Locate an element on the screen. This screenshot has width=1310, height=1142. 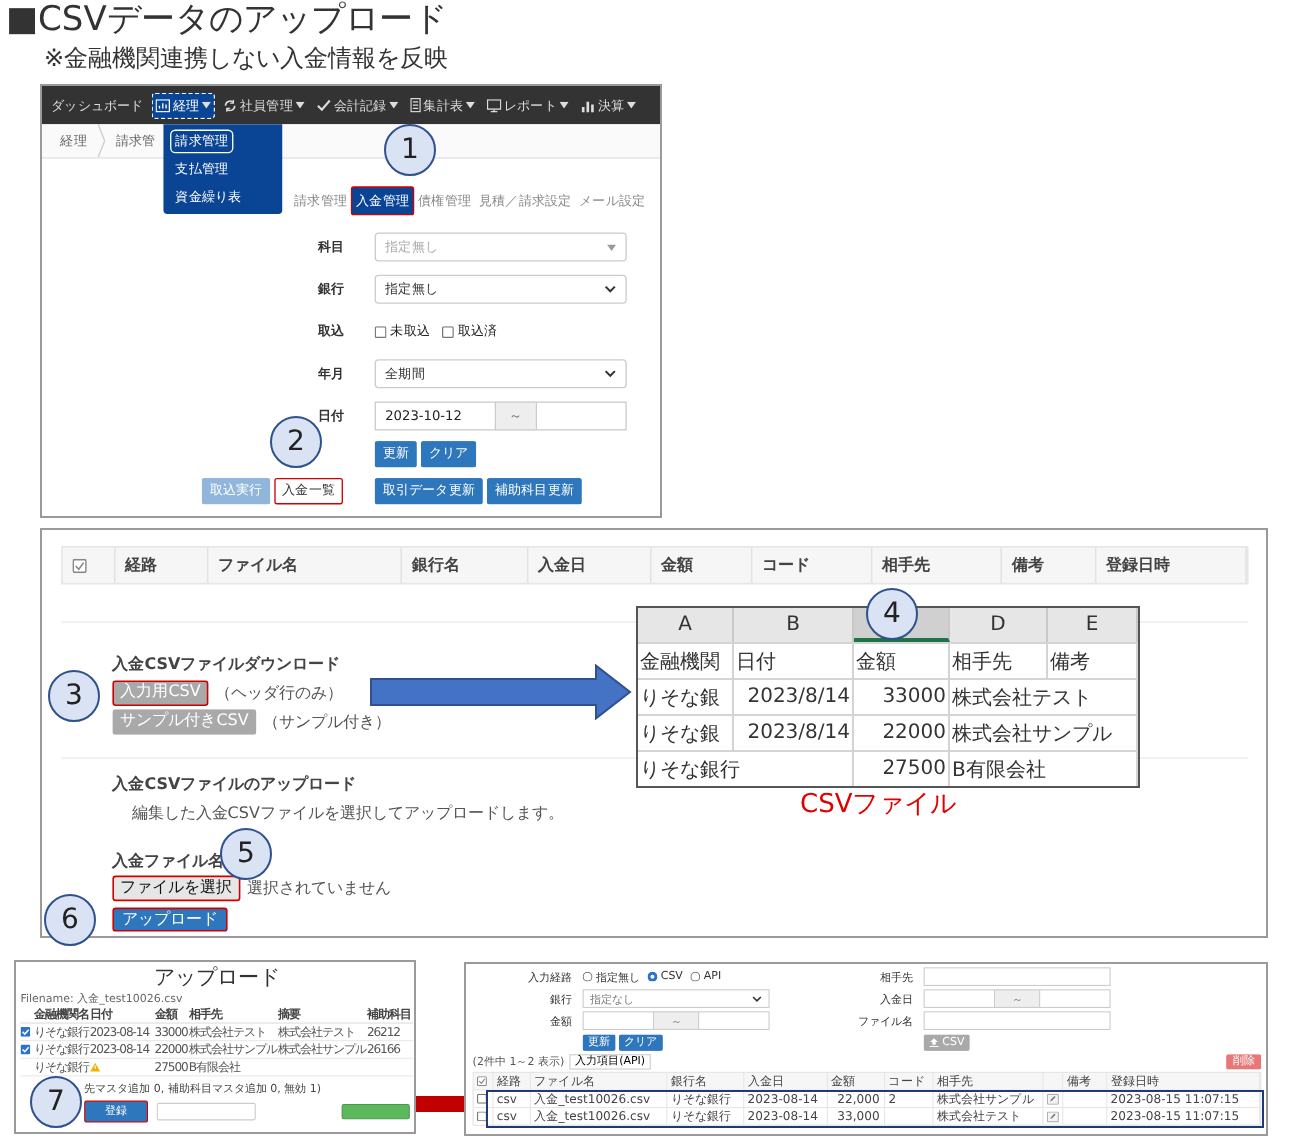
sync-icon is located at coordinates (230, 105).